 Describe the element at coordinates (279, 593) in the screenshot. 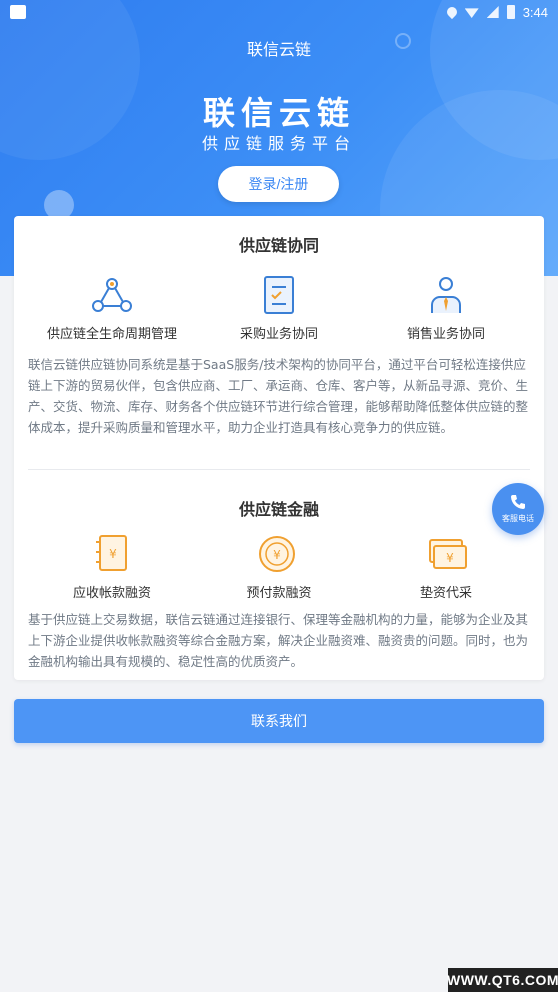

I see `feature-label: 预付款融资` at that location.